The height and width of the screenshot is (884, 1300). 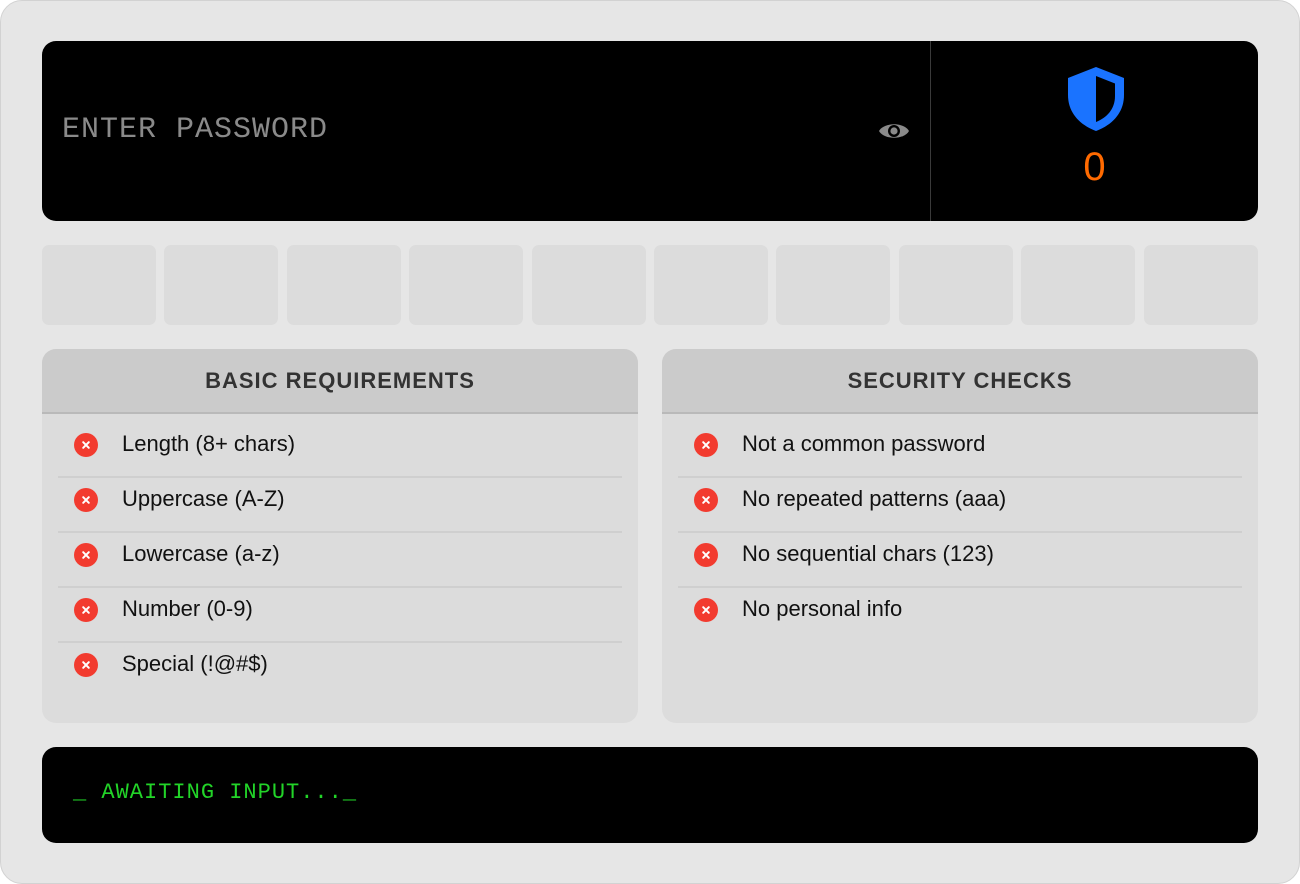 I want to click on check-label: No personal info, so click(x=822, y=608).